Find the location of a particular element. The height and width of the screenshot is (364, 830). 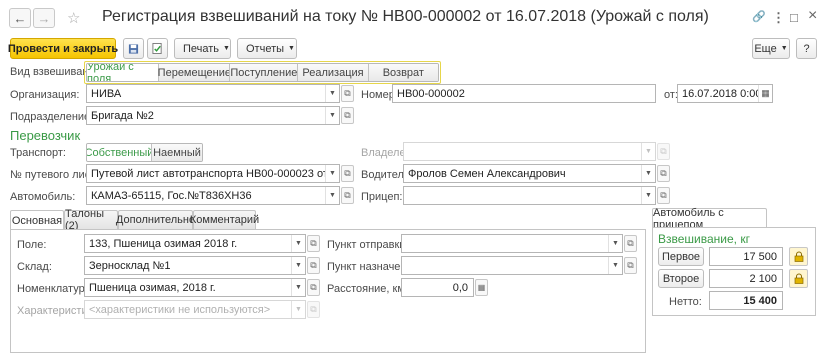

nomenclature-field: Пшеница озимая, 2018 г. ▼ is located at coordinates (195, 287).